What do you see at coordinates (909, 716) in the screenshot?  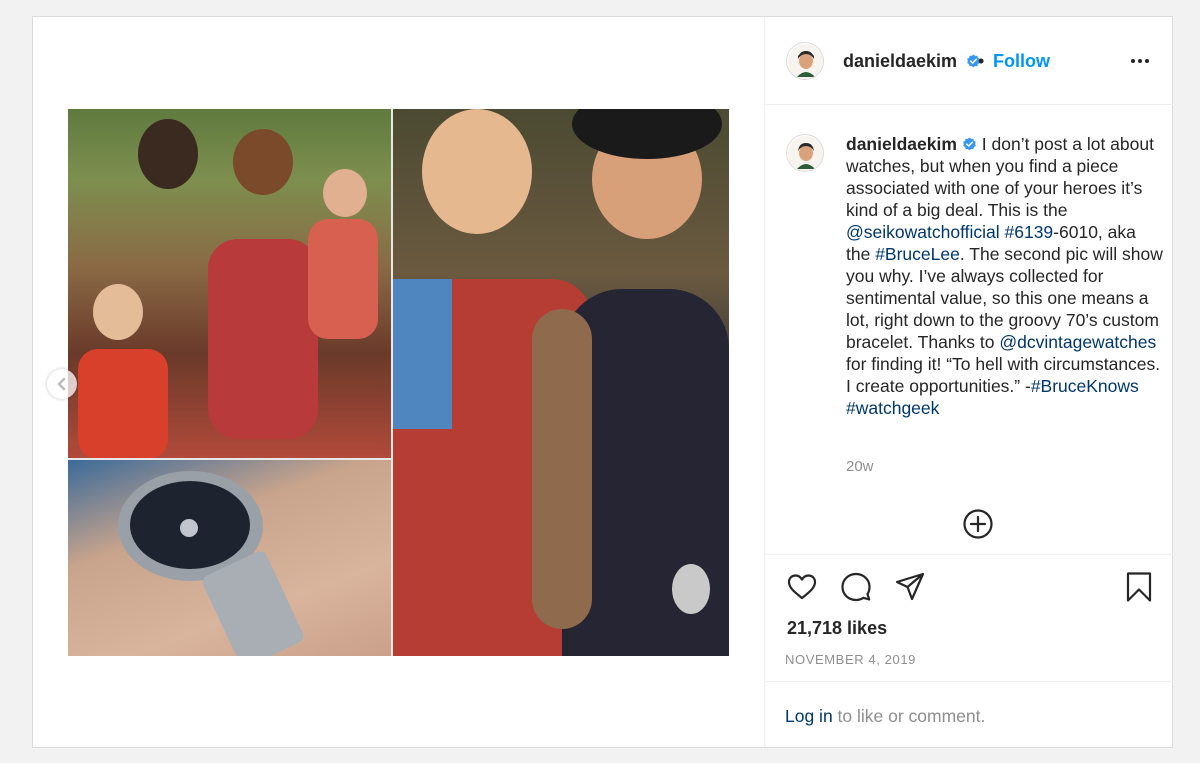 I see `login-prompt-text: to like or comment.` at bounding box center [909, 716].